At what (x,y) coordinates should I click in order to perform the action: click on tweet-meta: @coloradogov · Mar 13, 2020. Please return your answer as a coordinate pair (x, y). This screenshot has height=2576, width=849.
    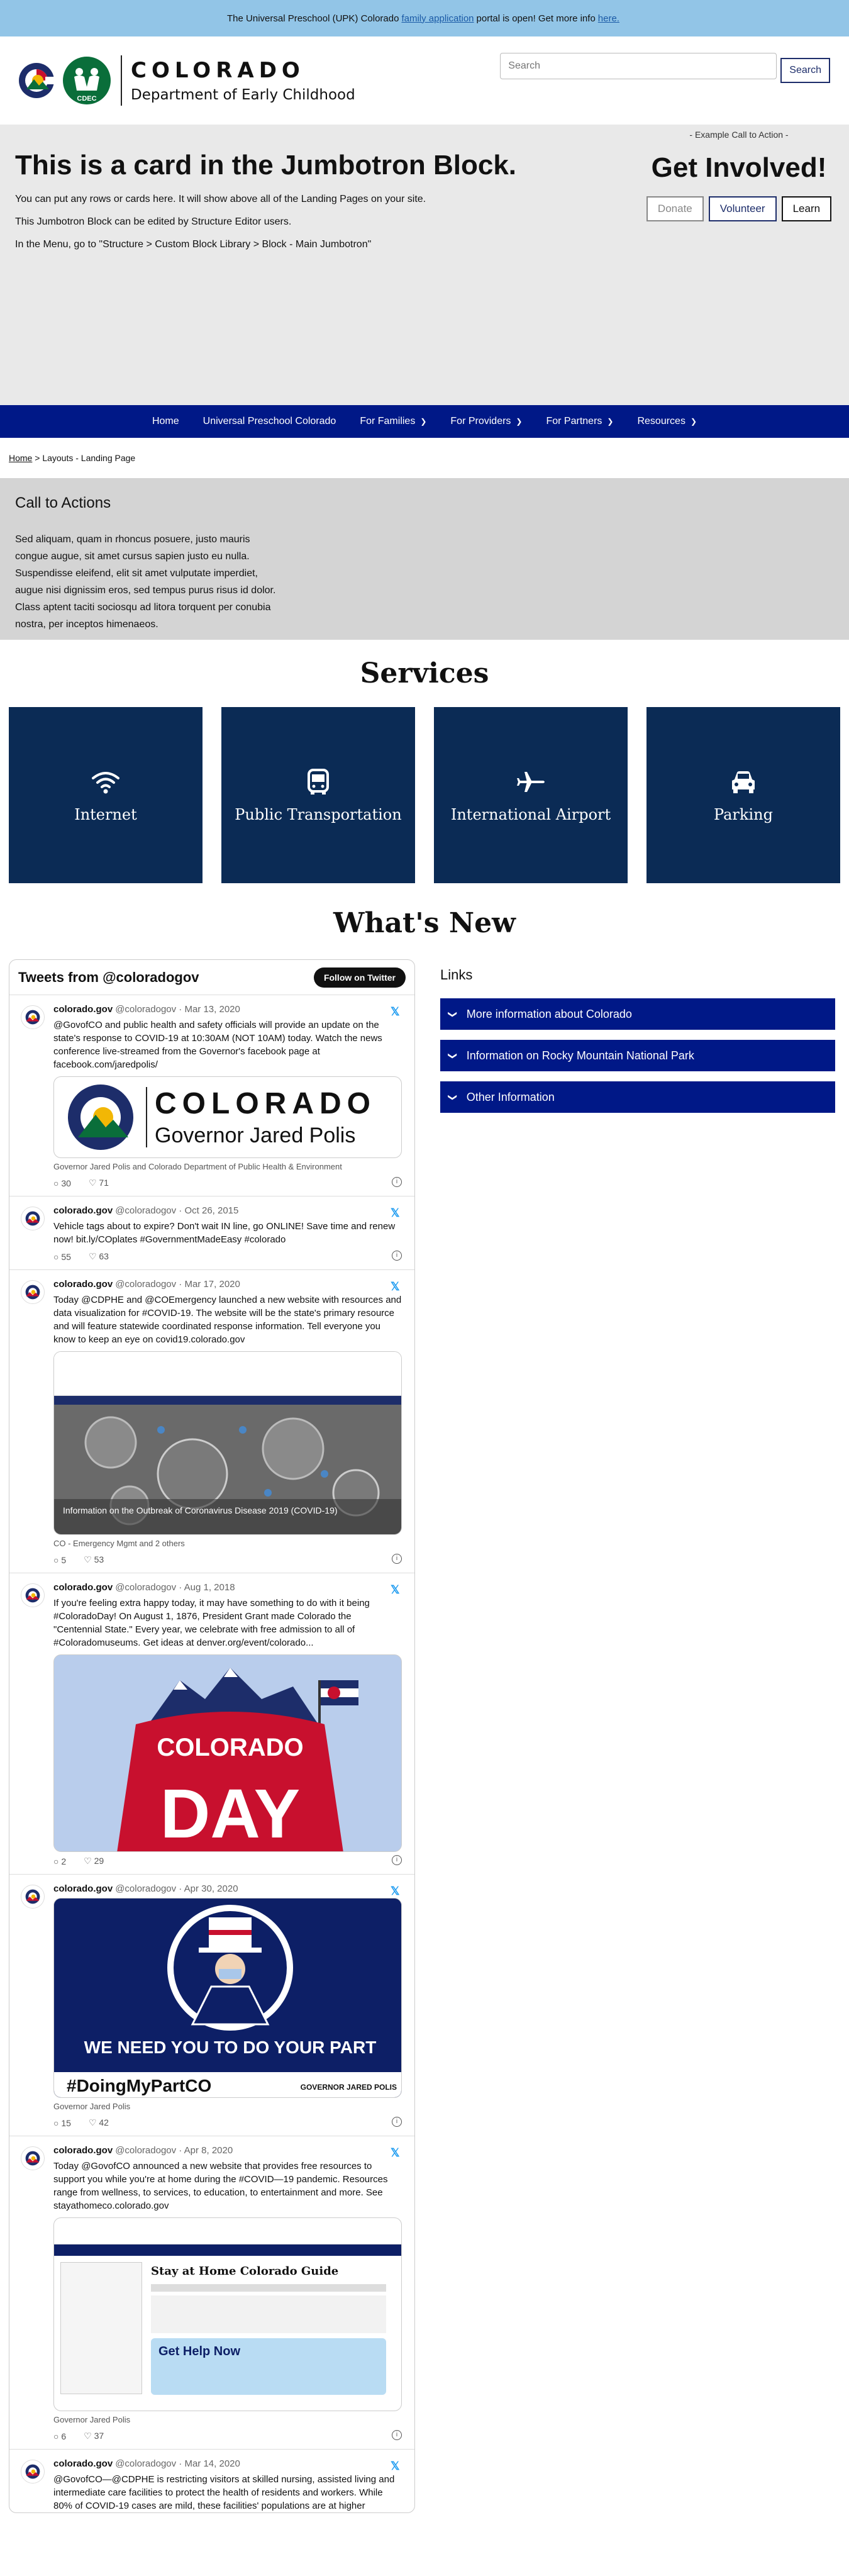
    Looking at the image, I should click on (178, 1009).